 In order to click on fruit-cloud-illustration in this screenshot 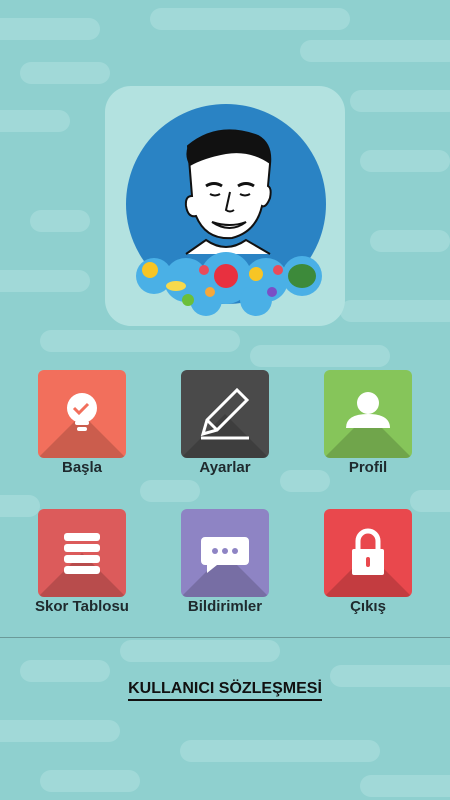, I will do `click(229, 284)`.